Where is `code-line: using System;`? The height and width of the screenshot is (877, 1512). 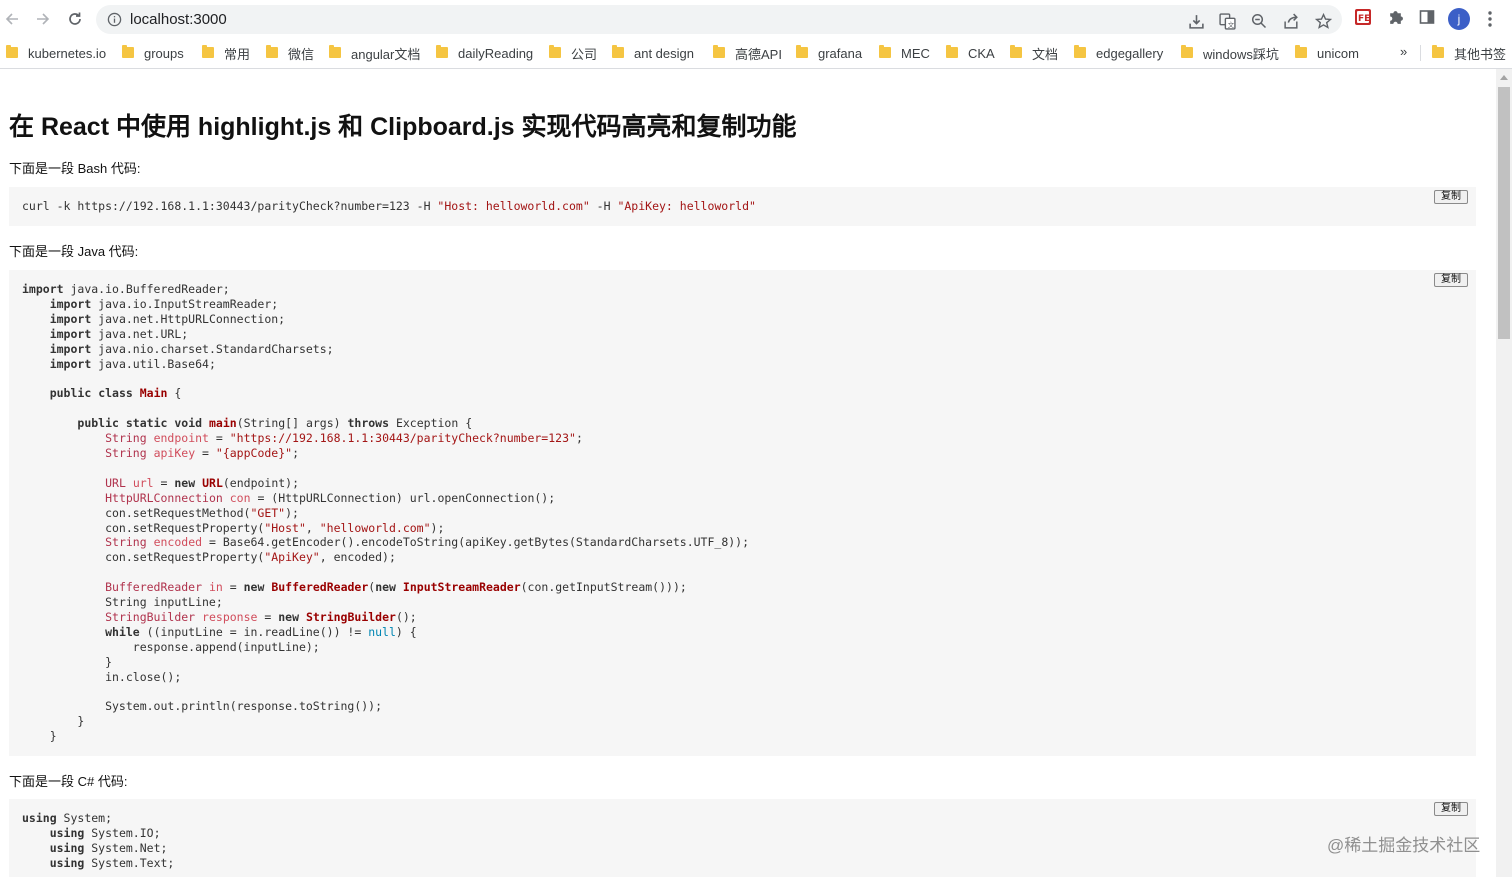 code-line: using System; is located at coordinates (67, 818).